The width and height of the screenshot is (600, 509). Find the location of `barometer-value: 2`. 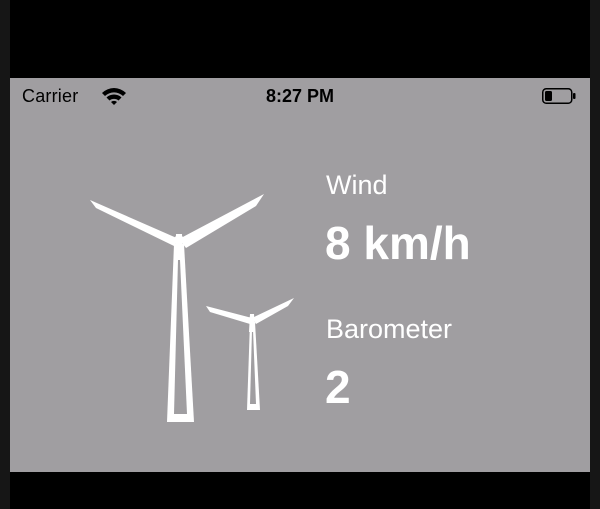

barometer-value: 2 is located at coordinates (338, 387).